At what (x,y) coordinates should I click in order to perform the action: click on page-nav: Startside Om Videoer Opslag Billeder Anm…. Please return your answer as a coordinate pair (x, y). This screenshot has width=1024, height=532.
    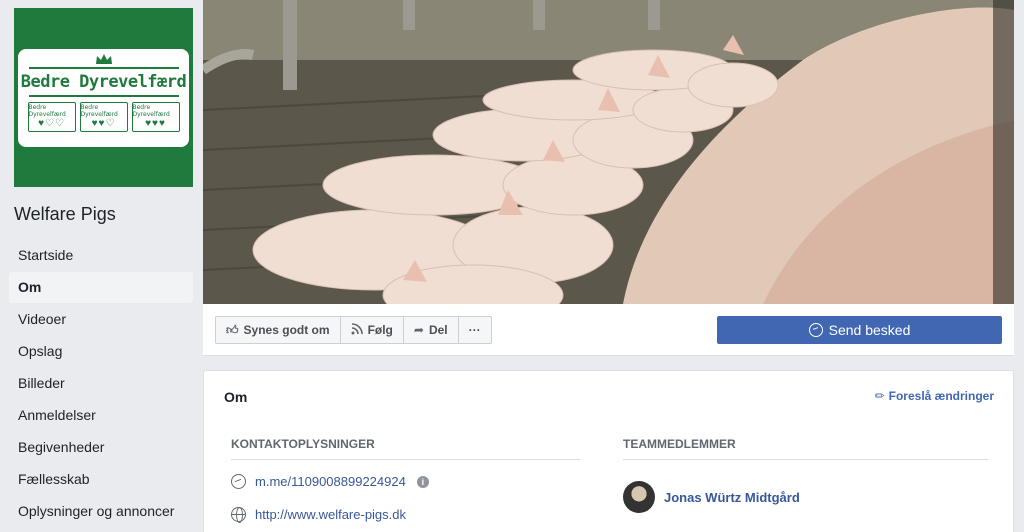
    Looking at the image, I should click on (101, 384).